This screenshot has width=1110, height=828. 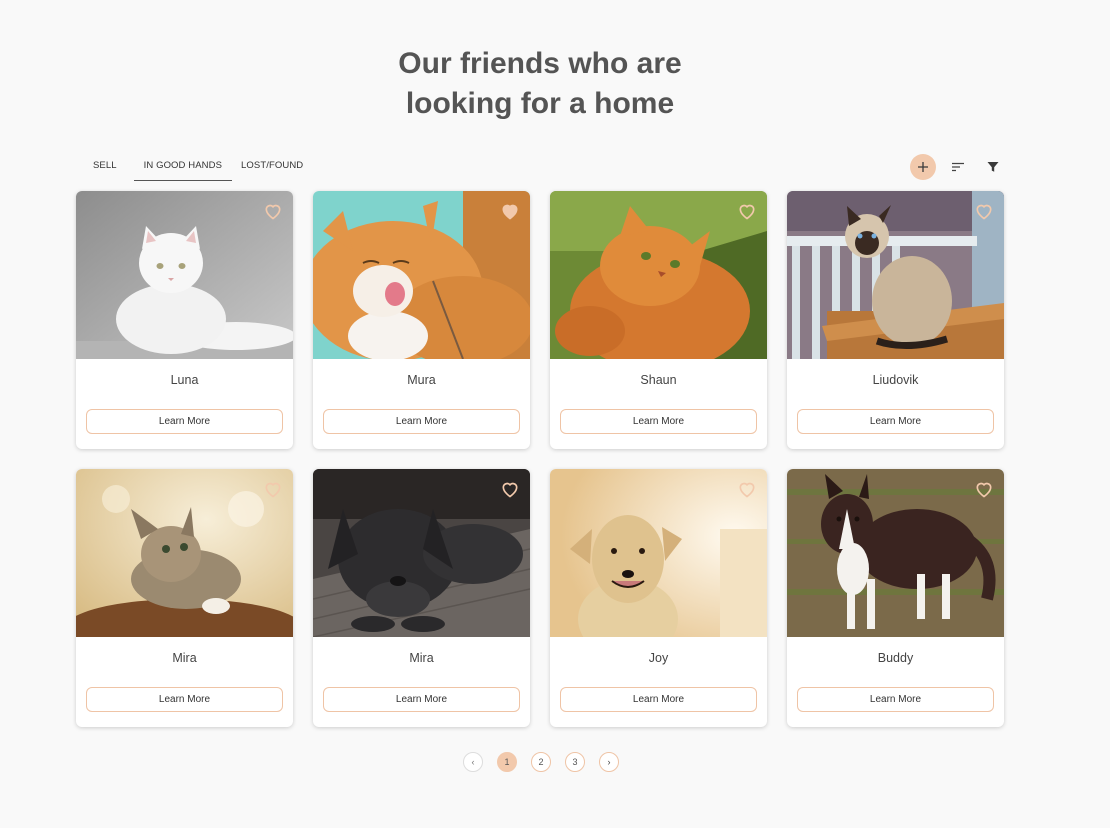 I want to click on pet-card: Shaun Learn More, so click(x=658, y=320).